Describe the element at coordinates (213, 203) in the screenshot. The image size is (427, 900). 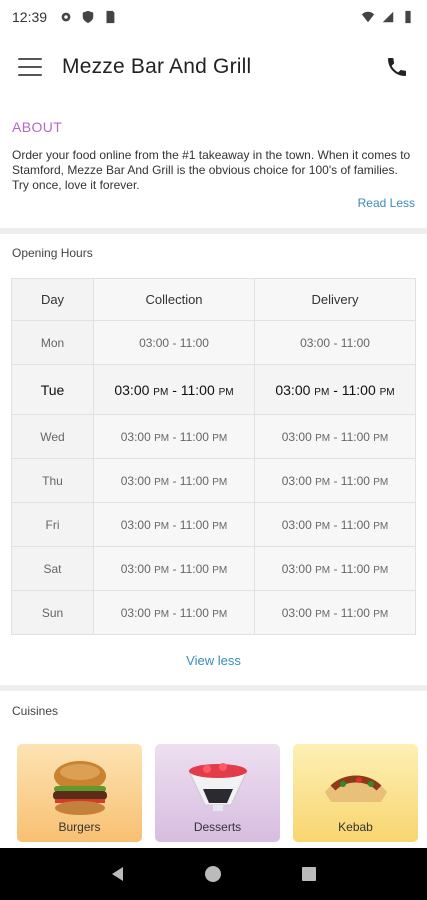
I see `read-less-link: Read Less` at that location.